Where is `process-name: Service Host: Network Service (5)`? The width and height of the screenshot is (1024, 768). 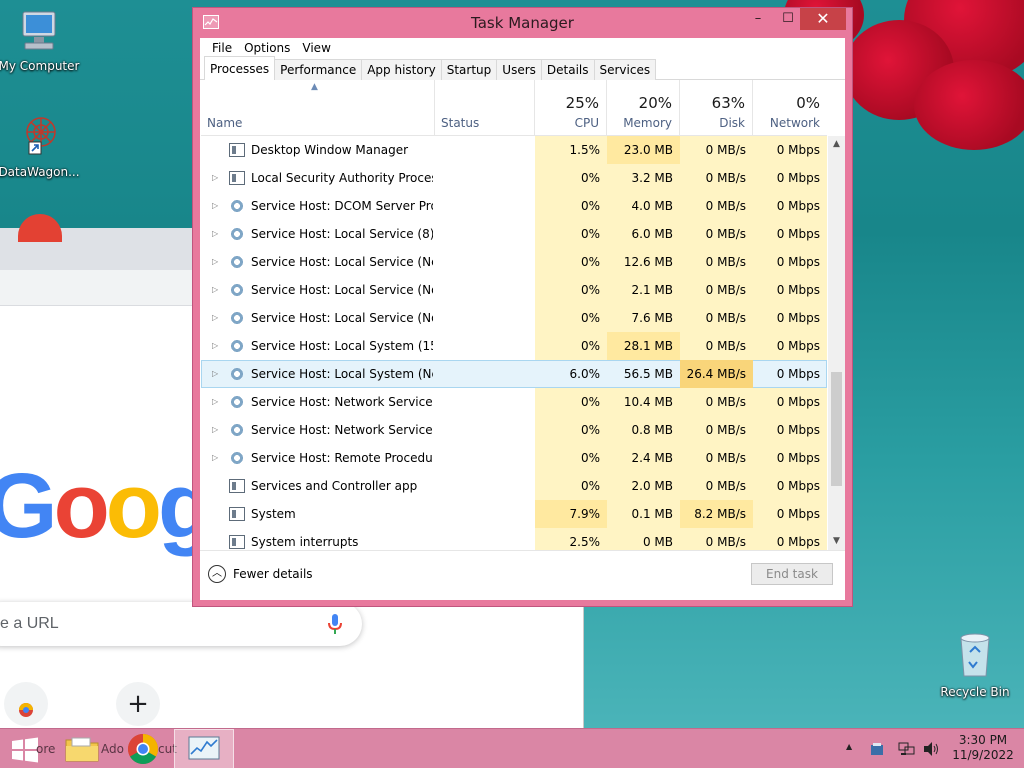
process-name: Service Host: Network Service (5) is located at coordinates (342, 402).